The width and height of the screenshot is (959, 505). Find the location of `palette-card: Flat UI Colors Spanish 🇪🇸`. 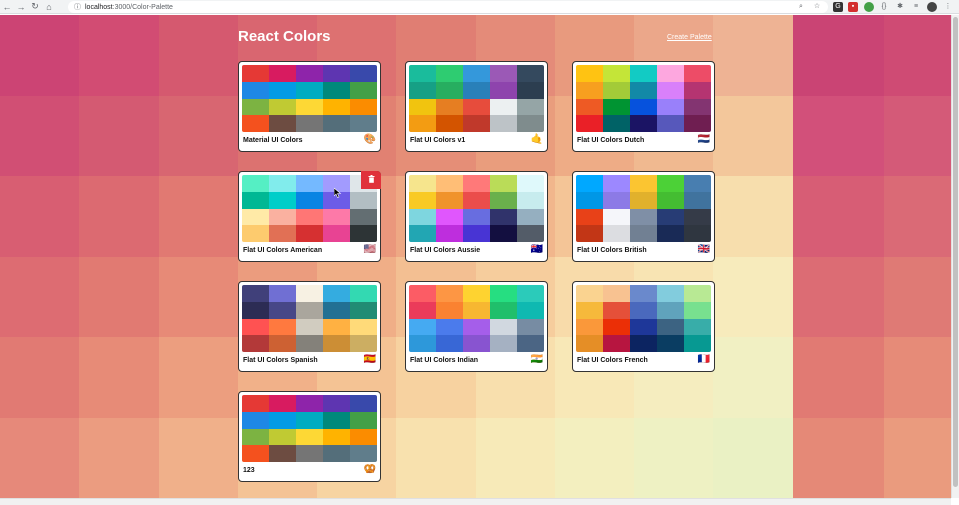

palette-card: Flat UI Colors Spanish 🇪🇸 is located at coordinates (309, 326).